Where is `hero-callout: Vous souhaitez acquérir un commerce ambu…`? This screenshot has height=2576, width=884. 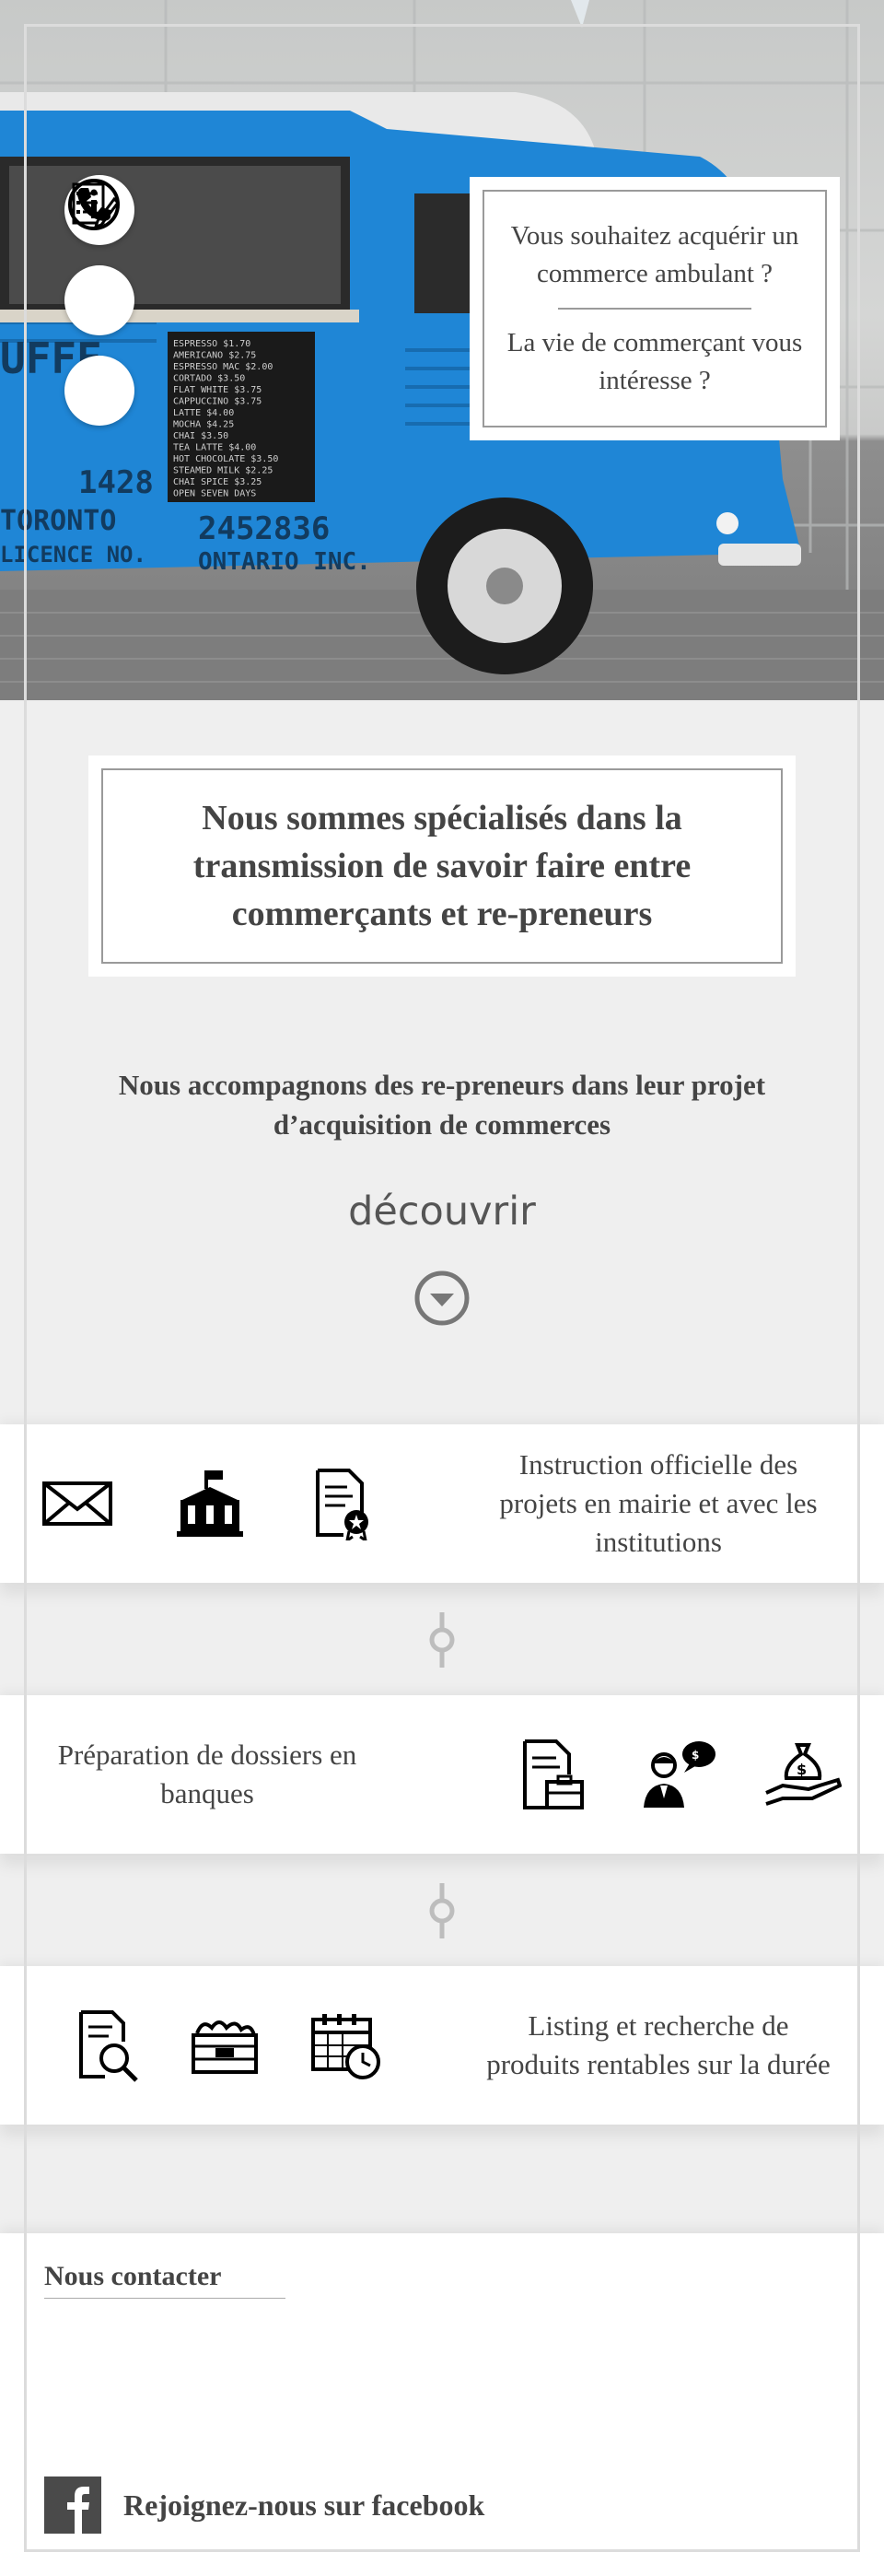
hero-callout: Vous souhaitez acquérir un commerce ambu… is located at coordinates (655, 308).